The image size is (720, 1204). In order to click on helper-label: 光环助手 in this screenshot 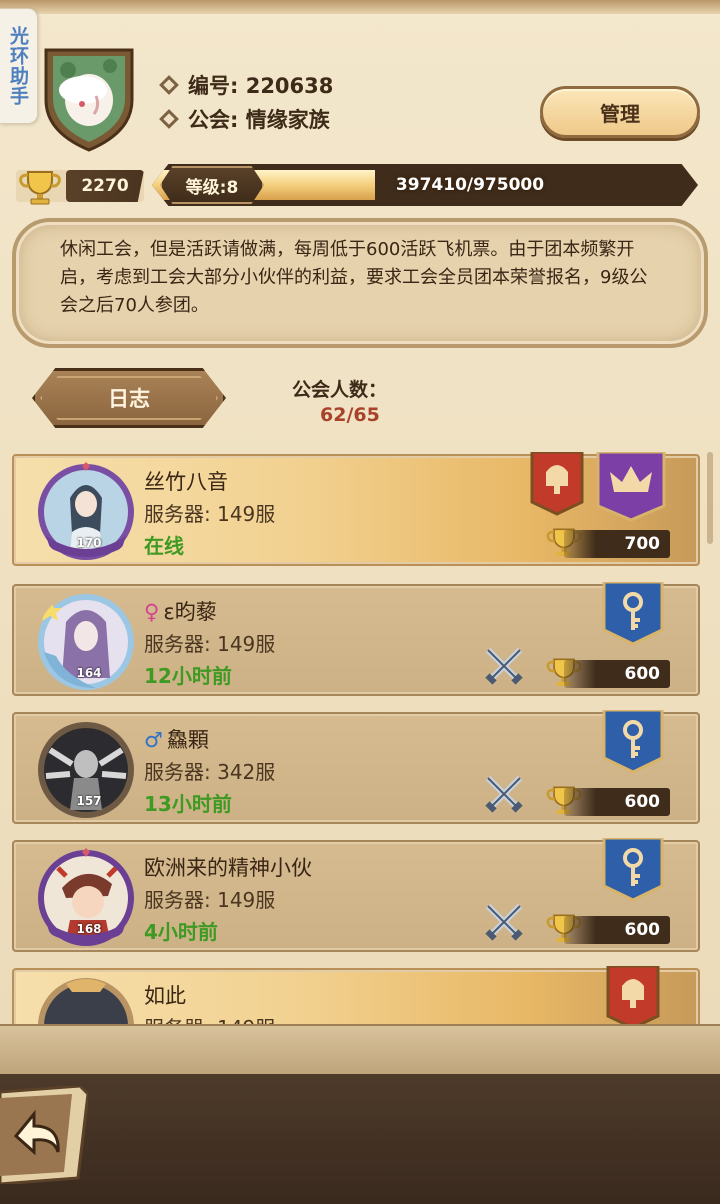, I will do `click(18, 66)`.